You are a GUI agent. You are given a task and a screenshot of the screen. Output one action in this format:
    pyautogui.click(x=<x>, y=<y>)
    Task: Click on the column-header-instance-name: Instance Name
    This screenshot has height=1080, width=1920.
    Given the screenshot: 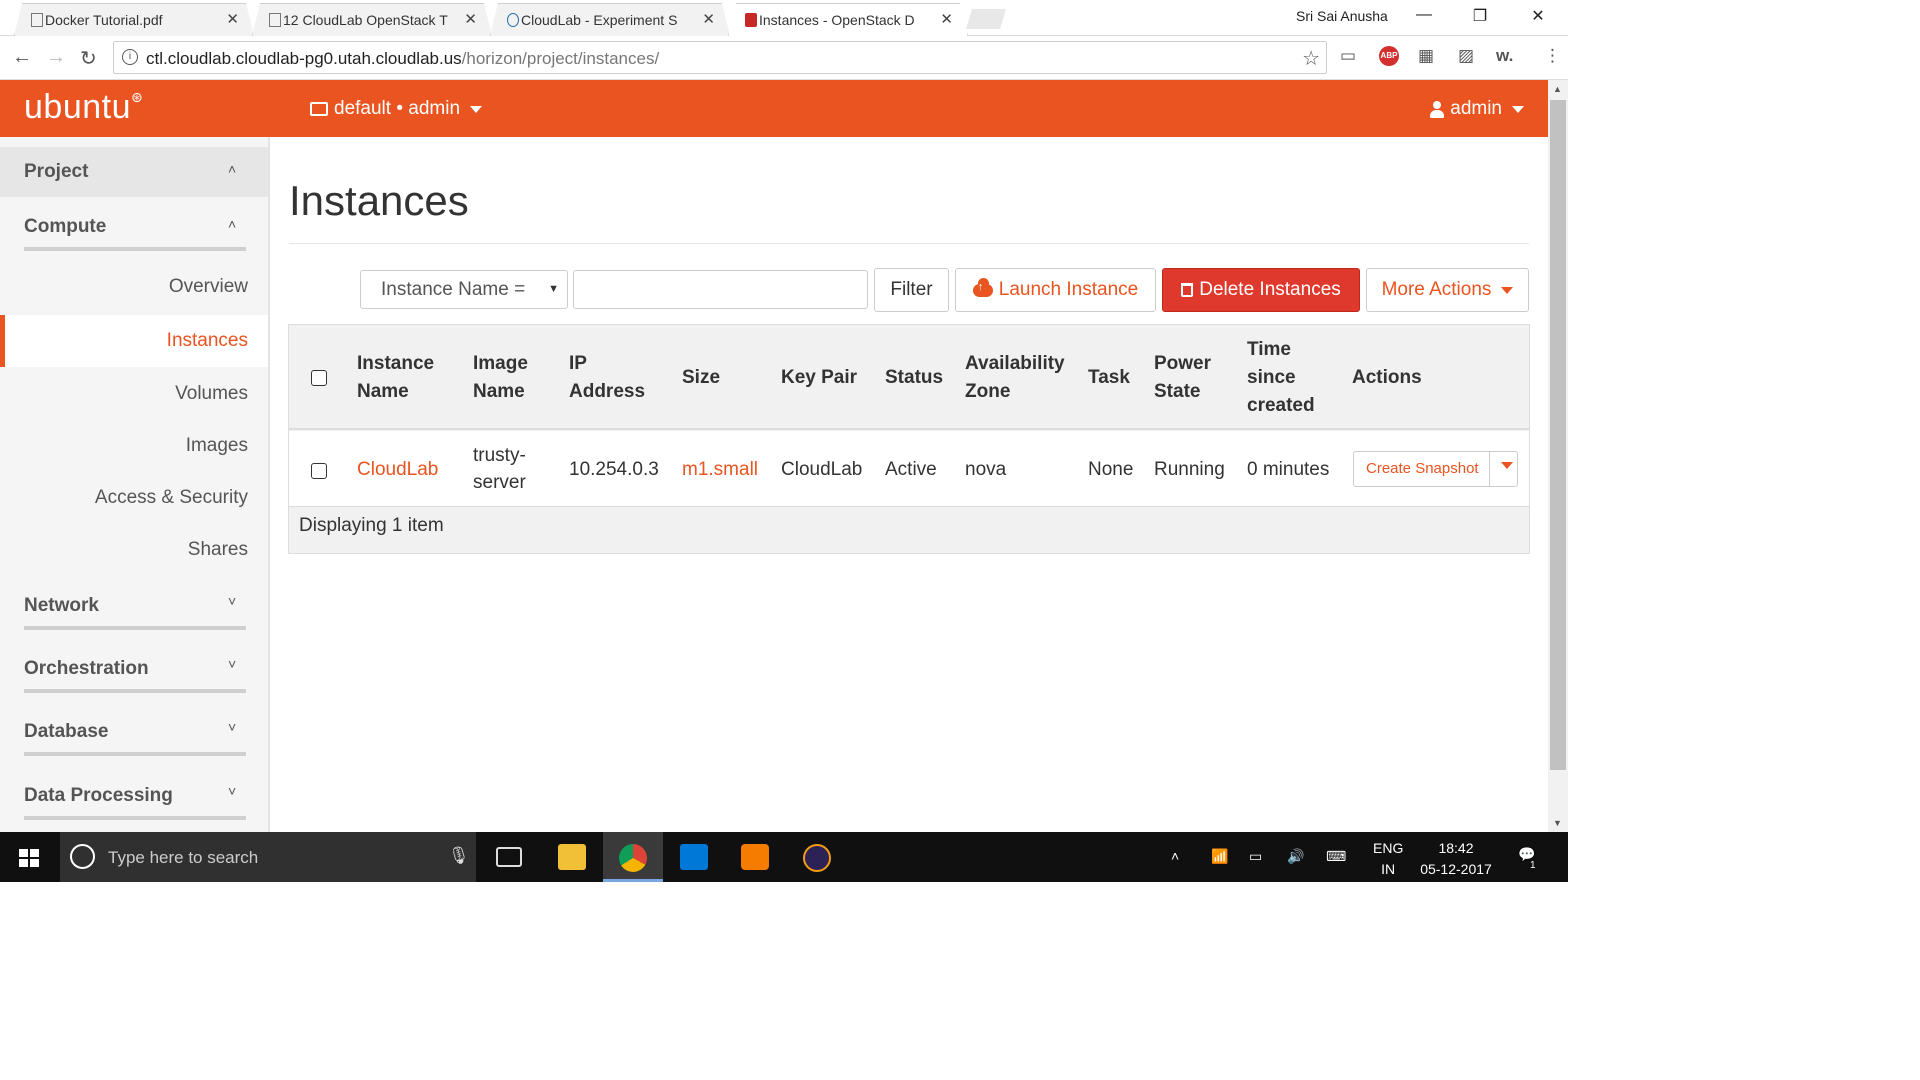 What is the action you would take?
    pyautogui.click(x=395, y=378)
    